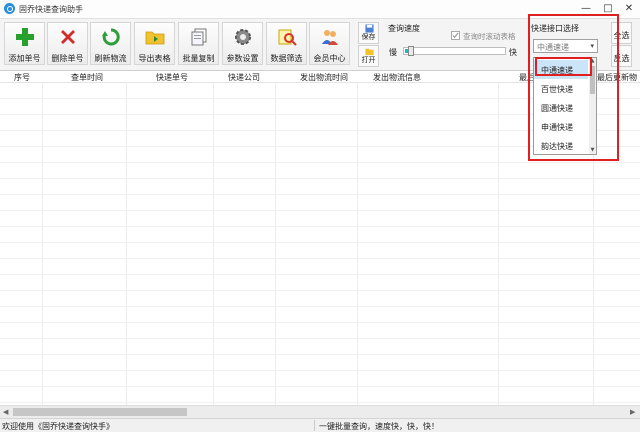 The height and width of the screenshot is (432, 640). I want to click on delete-number-label: 删除单号, so click(67, 58).